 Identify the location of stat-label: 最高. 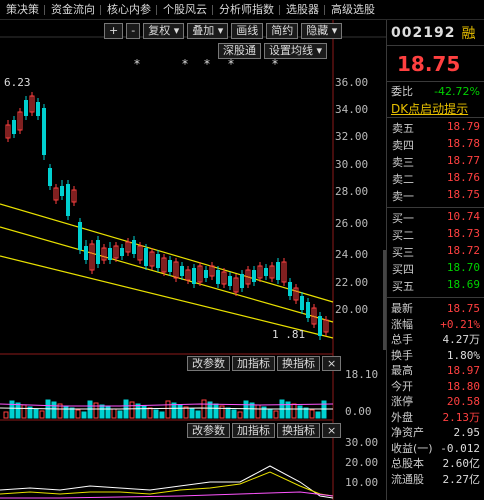
(402, 370).